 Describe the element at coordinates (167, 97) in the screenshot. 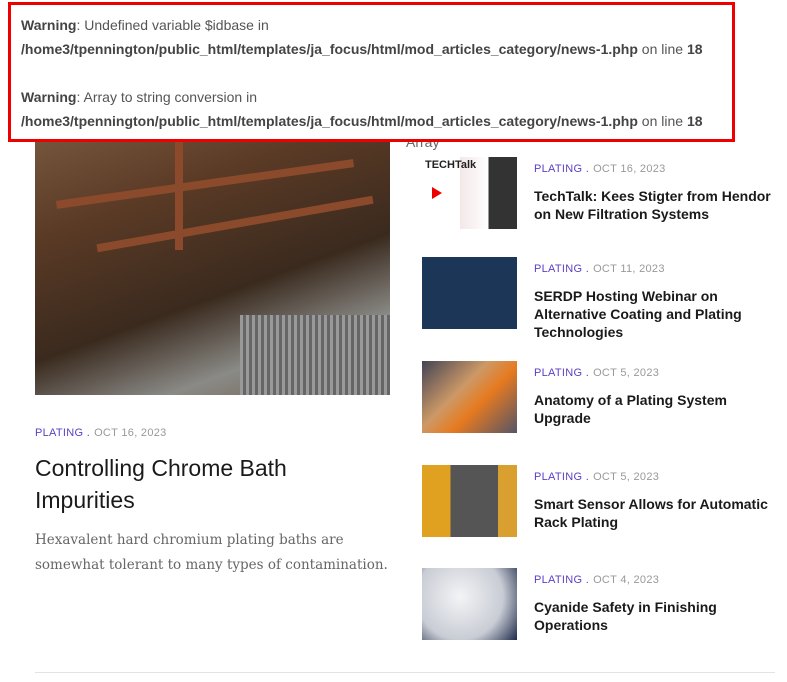

I see `warning-message: : Array to string conversion in` at that location.